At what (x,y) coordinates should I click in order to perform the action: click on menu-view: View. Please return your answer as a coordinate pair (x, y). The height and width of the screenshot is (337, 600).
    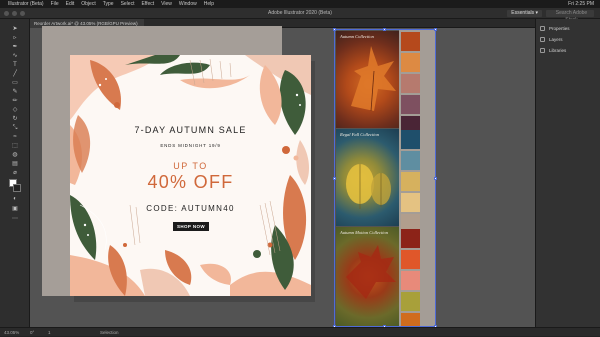
    Looking at the image, I should click on (166, 4).